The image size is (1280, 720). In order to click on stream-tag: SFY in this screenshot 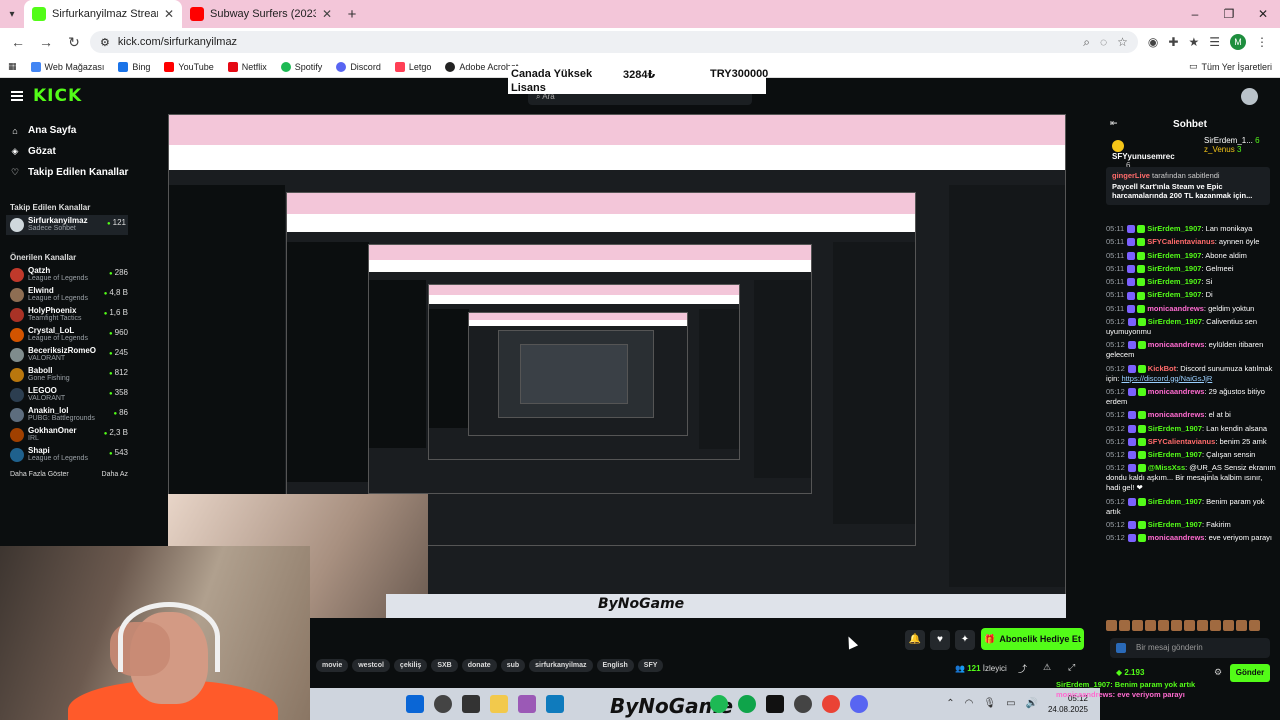, I will do `click(650, 665)`.